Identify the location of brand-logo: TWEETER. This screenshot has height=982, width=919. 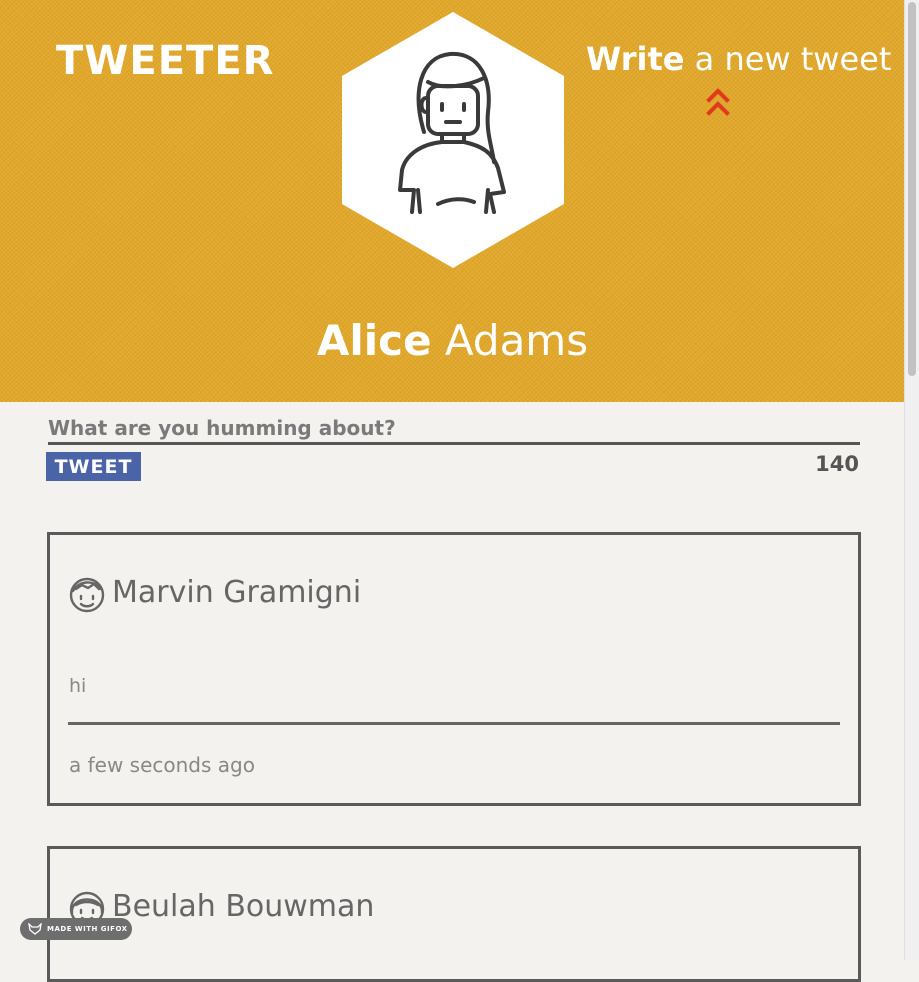
(165, 61).